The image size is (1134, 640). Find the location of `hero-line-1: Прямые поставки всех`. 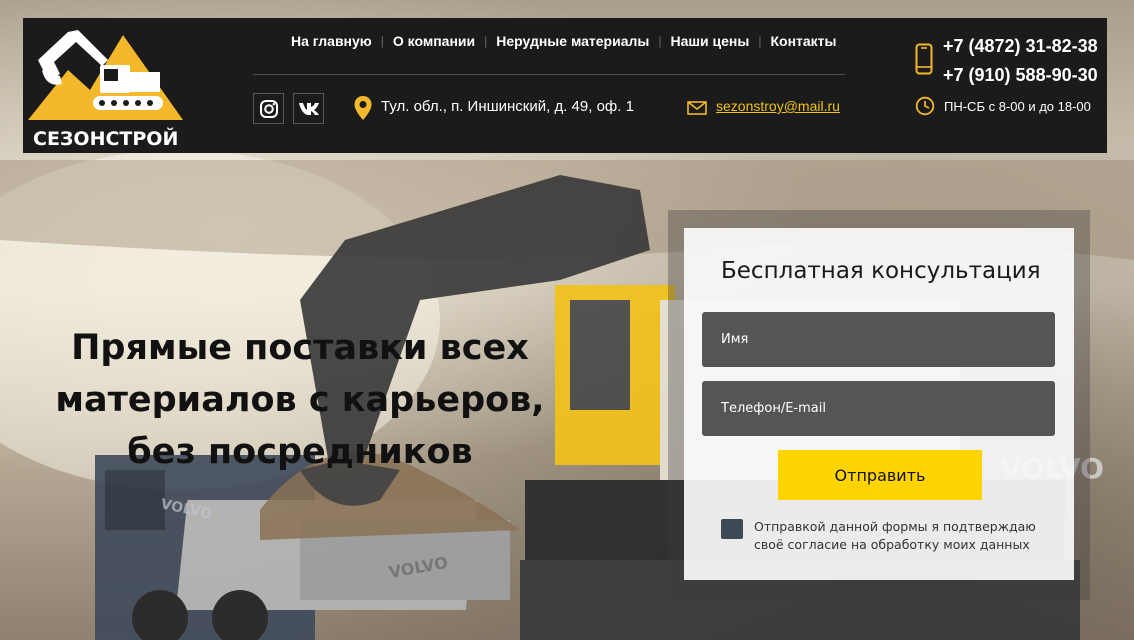

hero-line-1: Прямые поставки всех is located at coordinates (300, 348).